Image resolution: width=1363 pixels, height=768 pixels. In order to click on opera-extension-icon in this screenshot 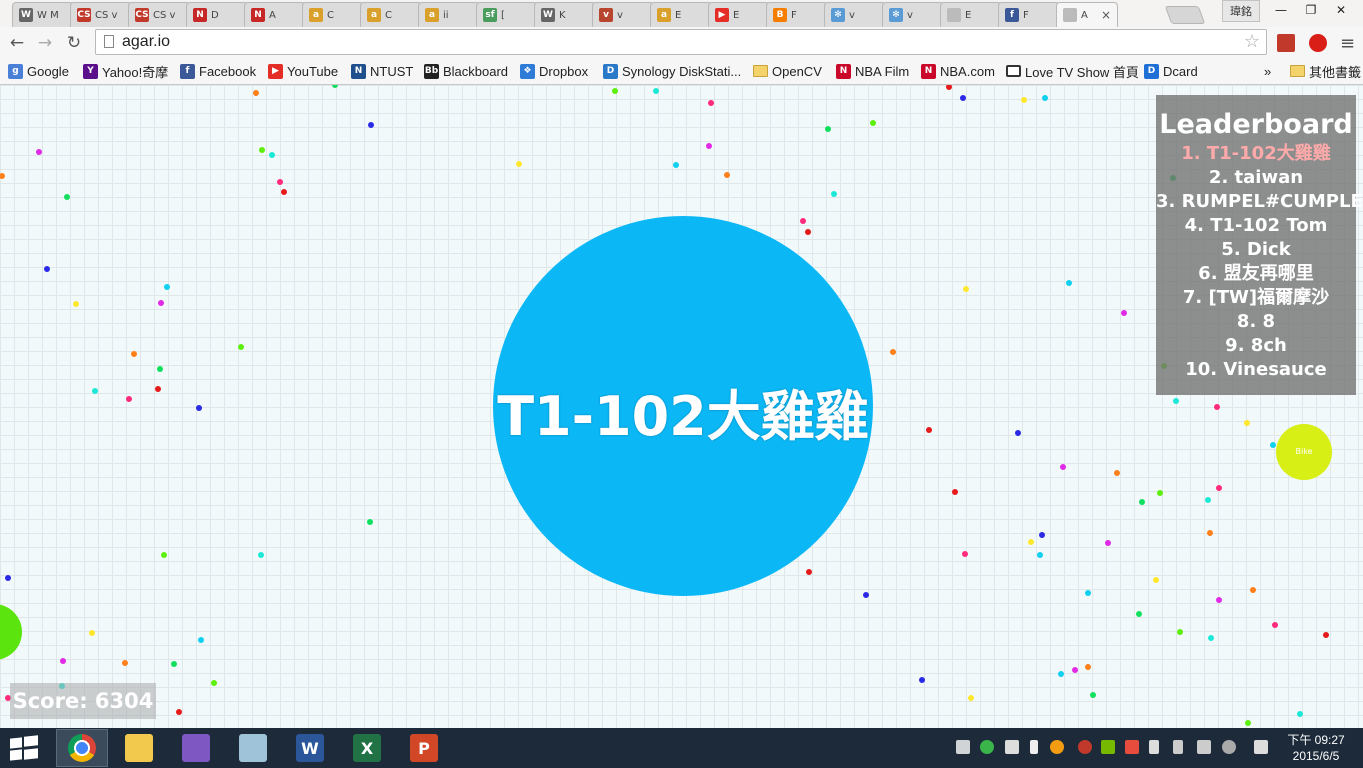, I will do `click(1318, 43)`.